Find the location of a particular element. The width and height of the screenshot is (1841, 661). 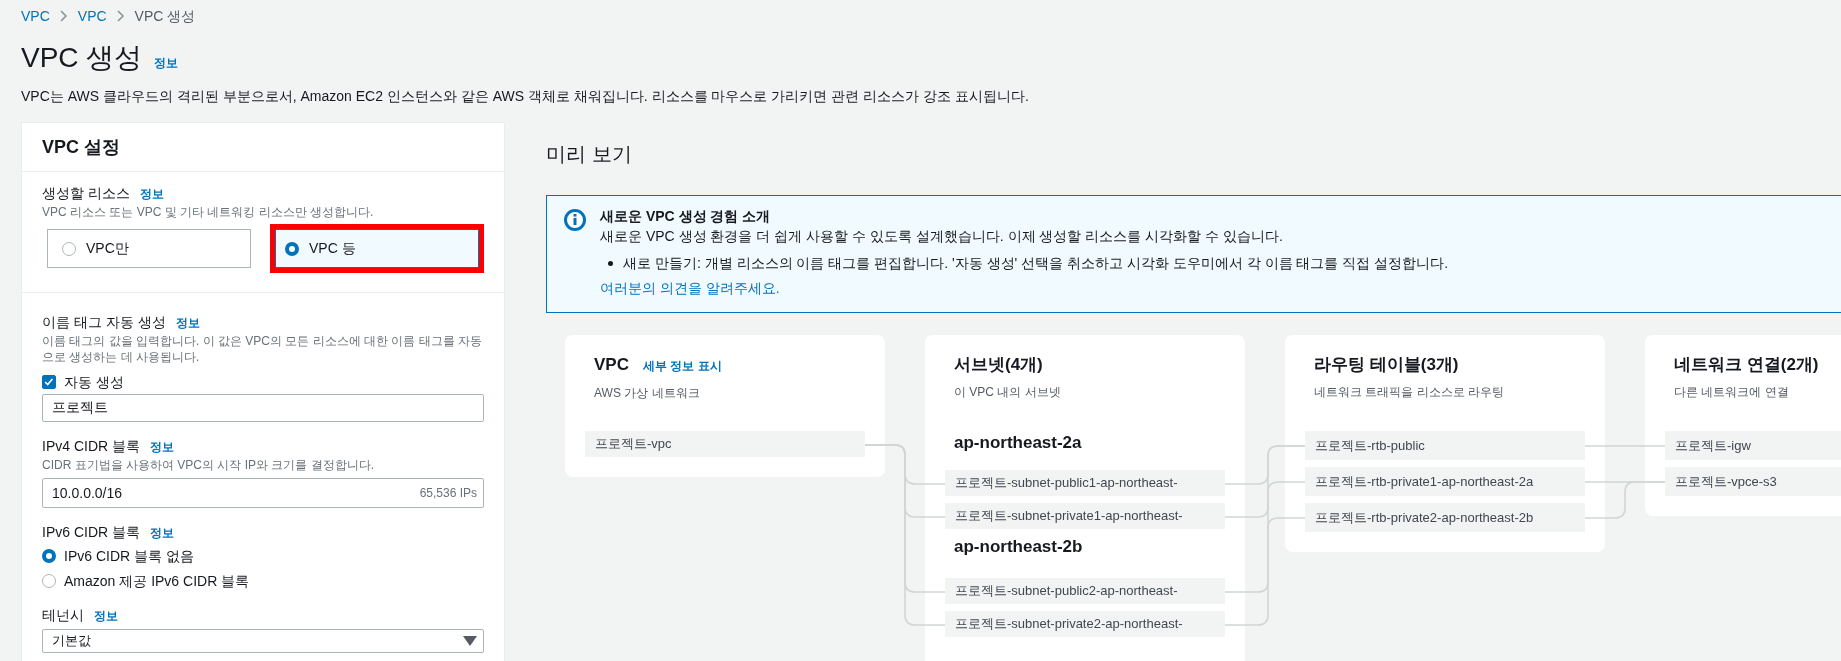

section-title: 미리 보기 is located at coordinates (589, 154).